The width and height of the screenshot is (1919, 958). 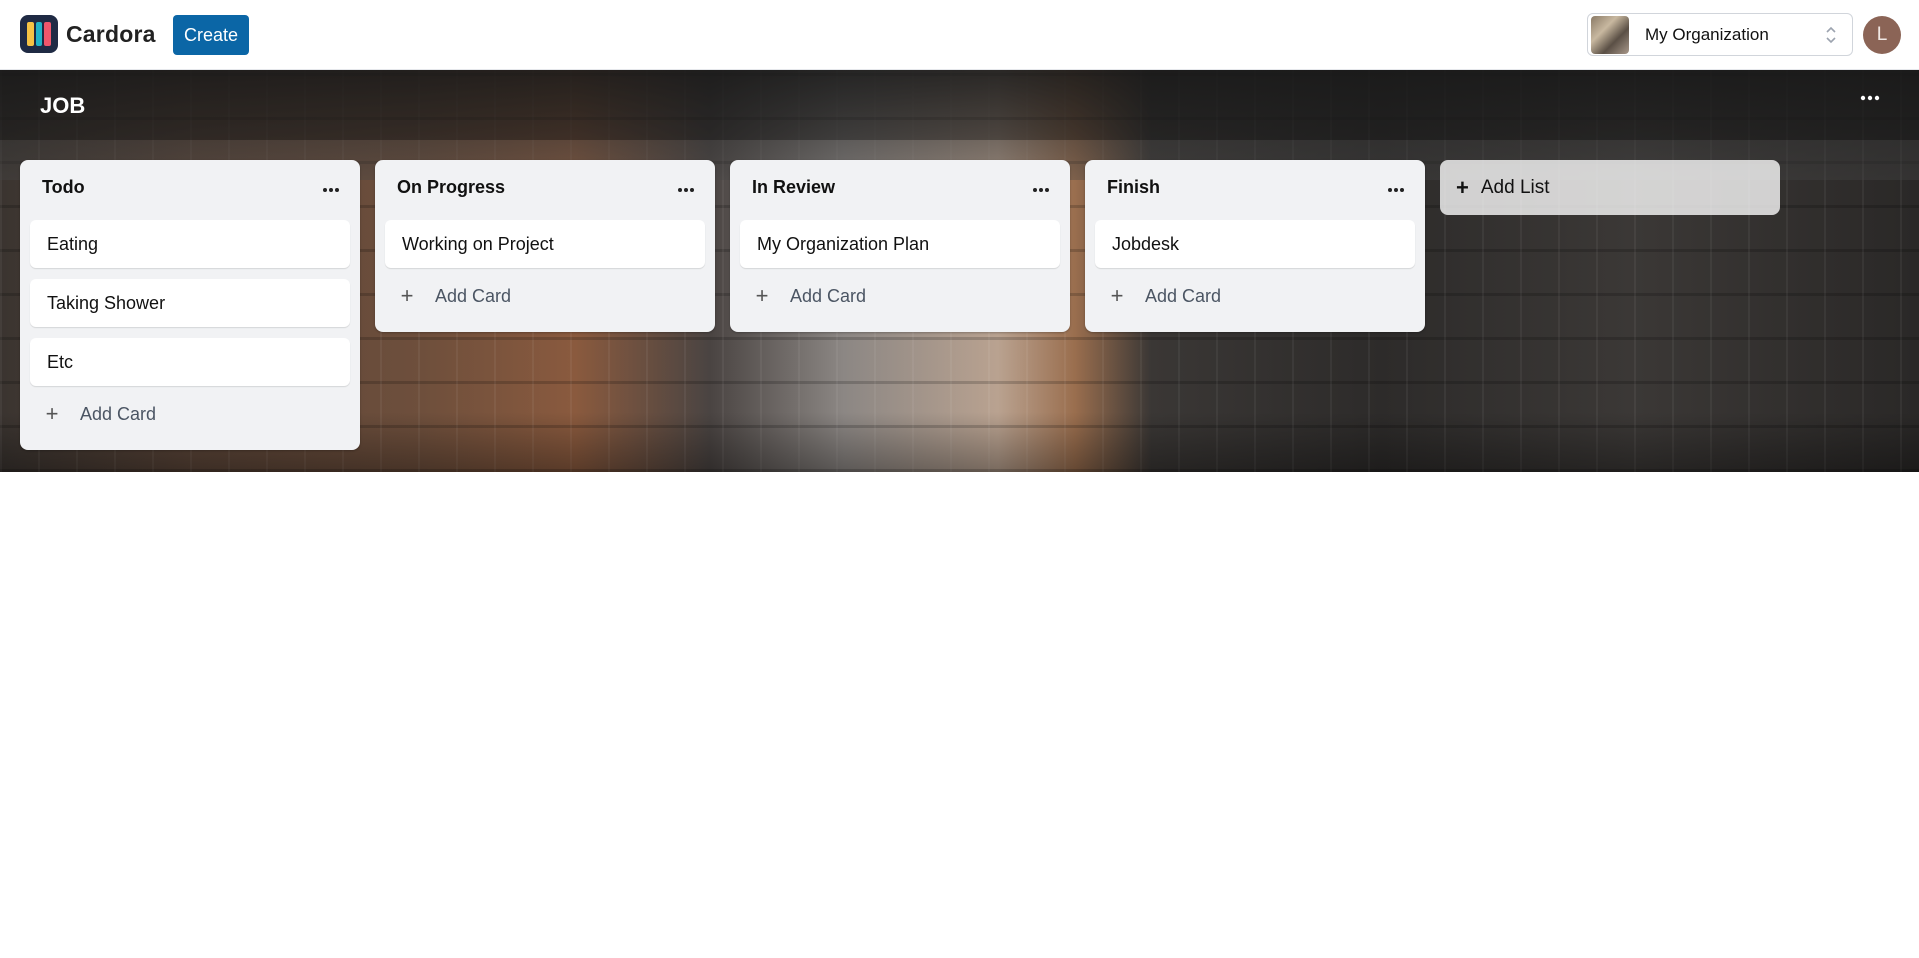 What do you see at coordinates (1707, 34) in the screenshot?
I see `organization-name: My Organization` at bounding box center [1707, 34].